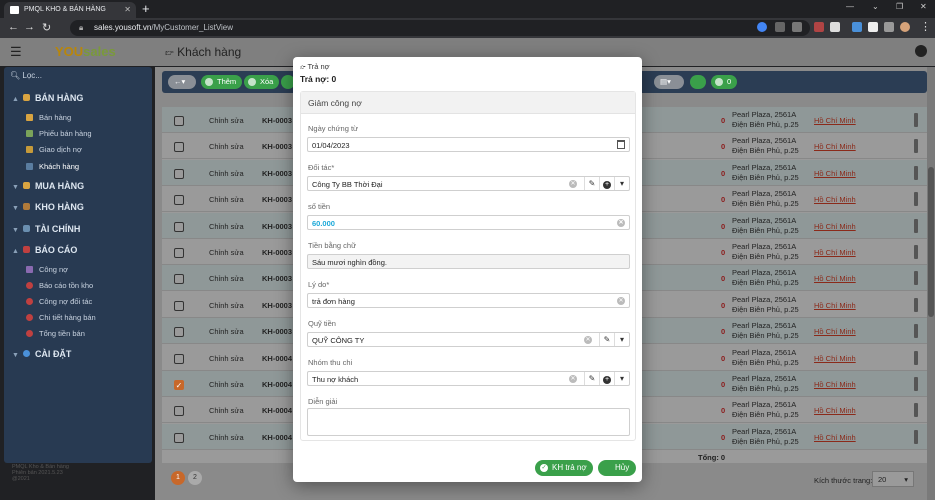  I want to click on chevron-down-icon: ⌄, so click(875, 6).